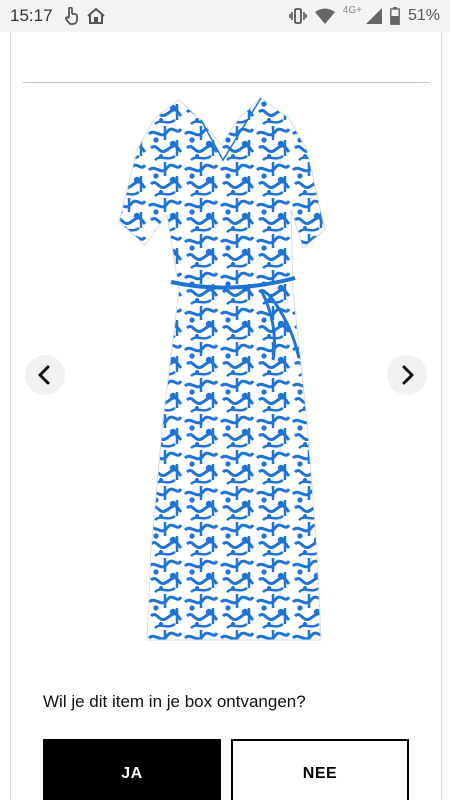  What do you see at coordinates (423, 15) in the screenshot?
I see `battery-percent: 51%` at bounding box center [423, 15].